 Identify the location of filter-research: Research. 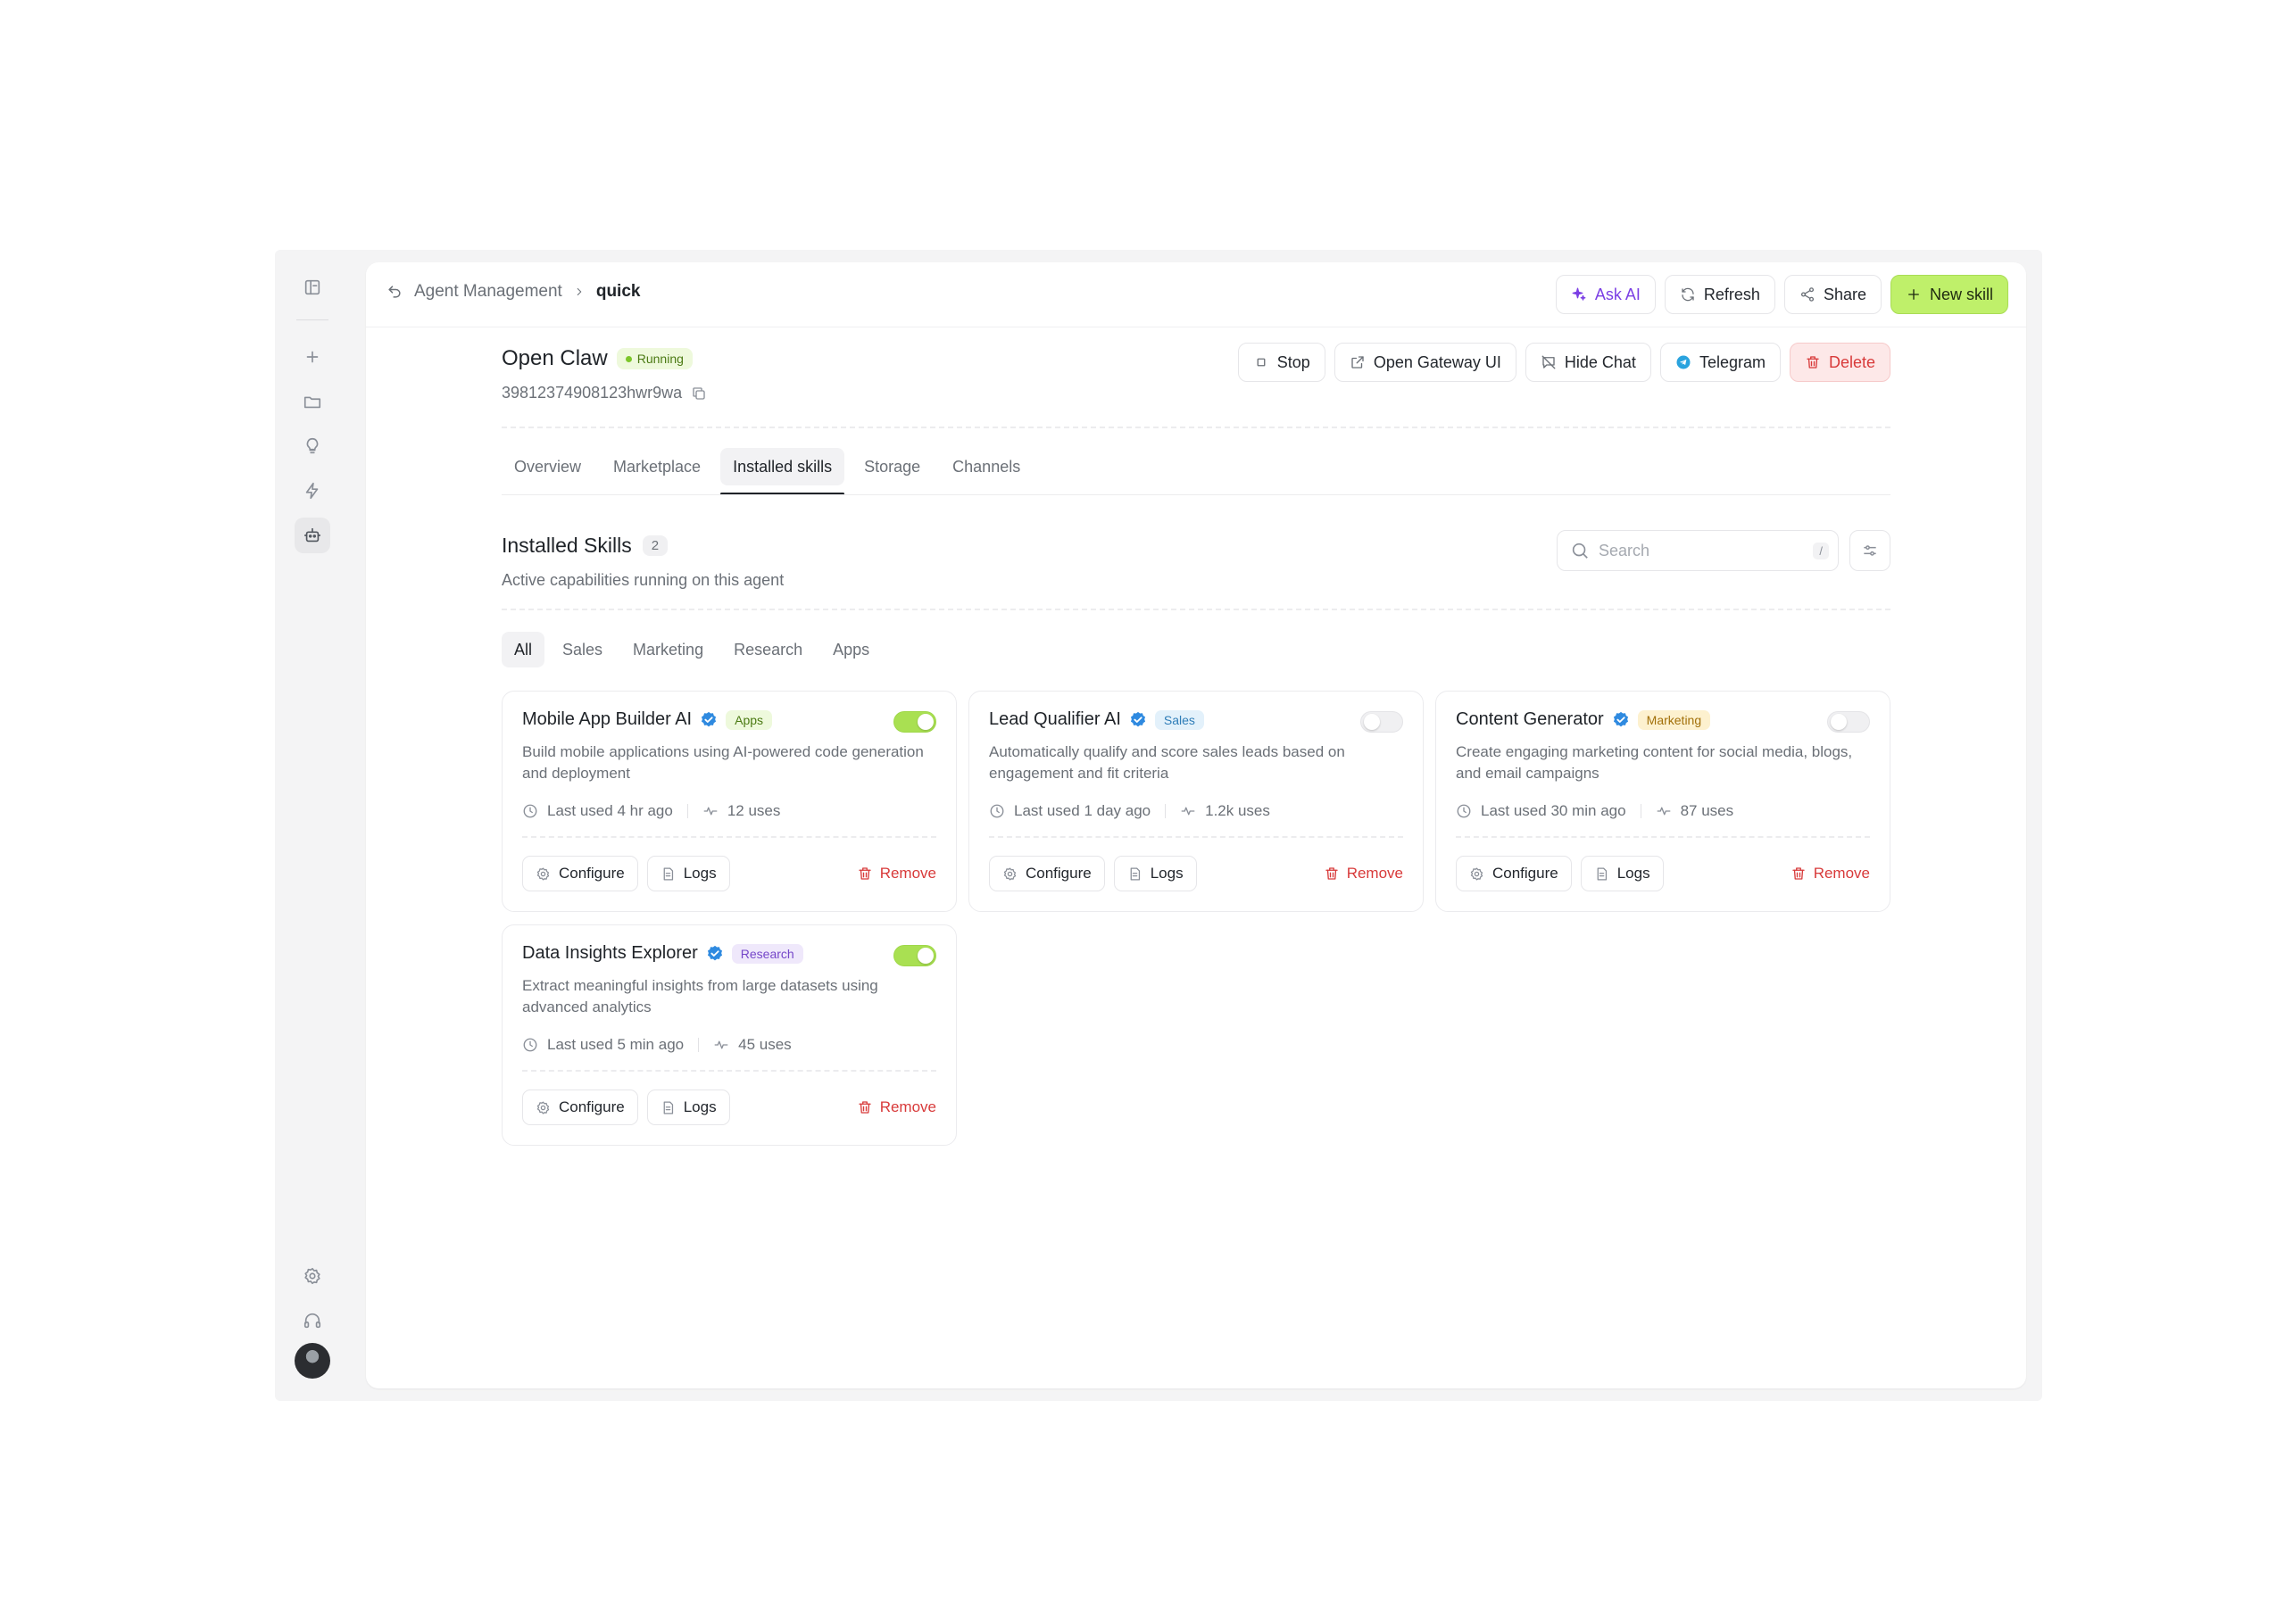
(768, 649).